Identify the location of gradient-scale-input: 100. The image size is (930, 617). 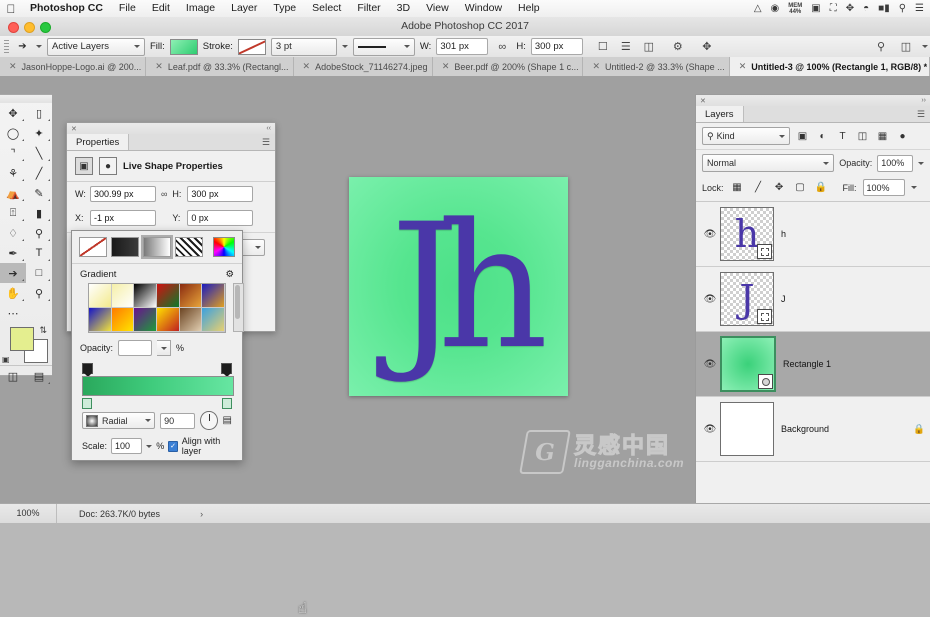
(127, 446).